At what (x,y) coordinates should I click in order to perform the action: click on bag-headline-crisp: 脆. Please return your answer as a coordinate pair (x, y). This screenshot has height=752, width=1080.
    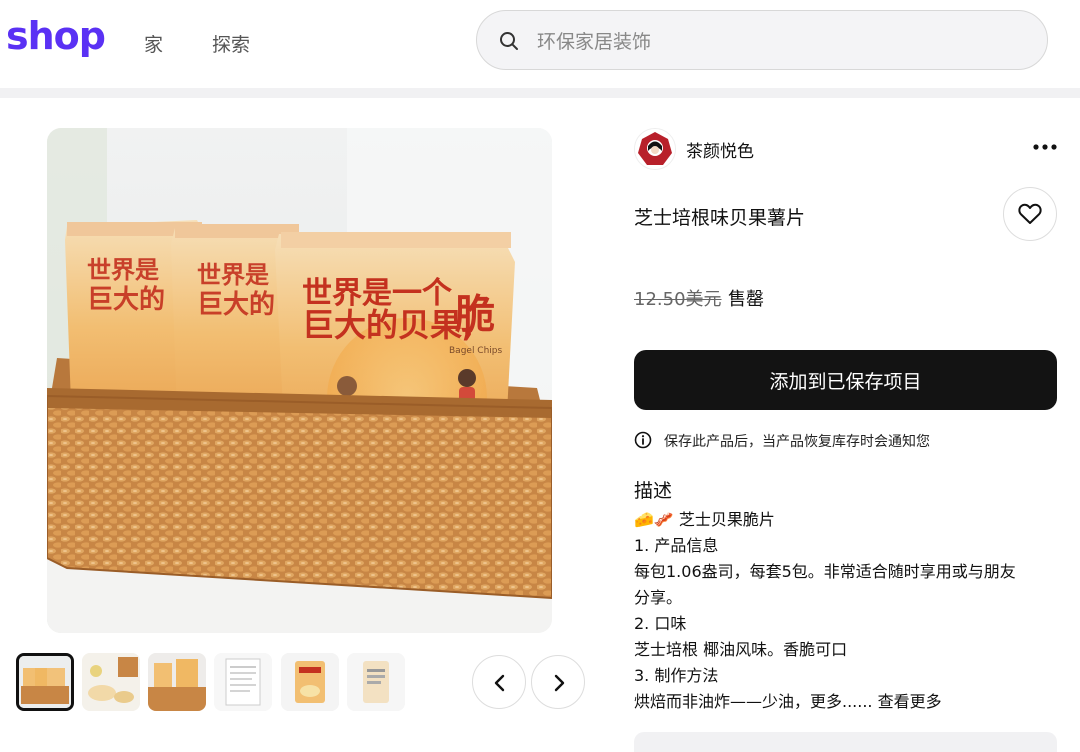
    Looking at the image, I should click on (475, 315).